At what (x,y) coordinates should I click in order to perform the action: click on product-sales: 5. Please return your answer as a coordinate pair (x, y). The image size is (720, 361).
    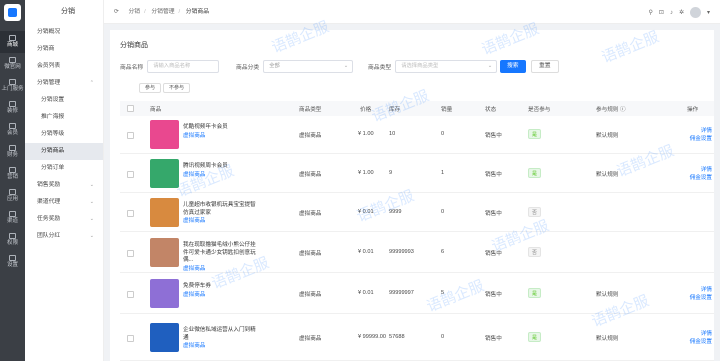
    Looking at the image, I should click on (443, 293).